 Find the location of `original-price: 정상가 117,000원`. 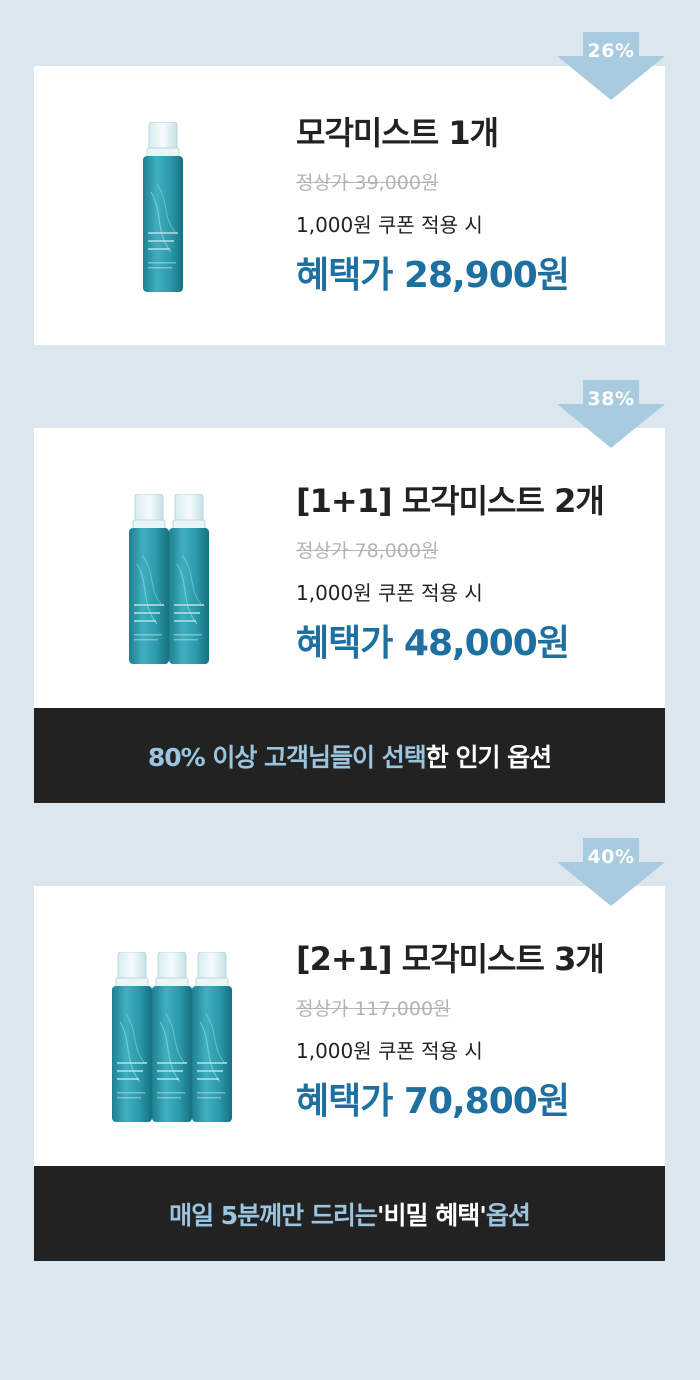

original-price: 정상가 117,000원 is located at coordinates (373, 1009).